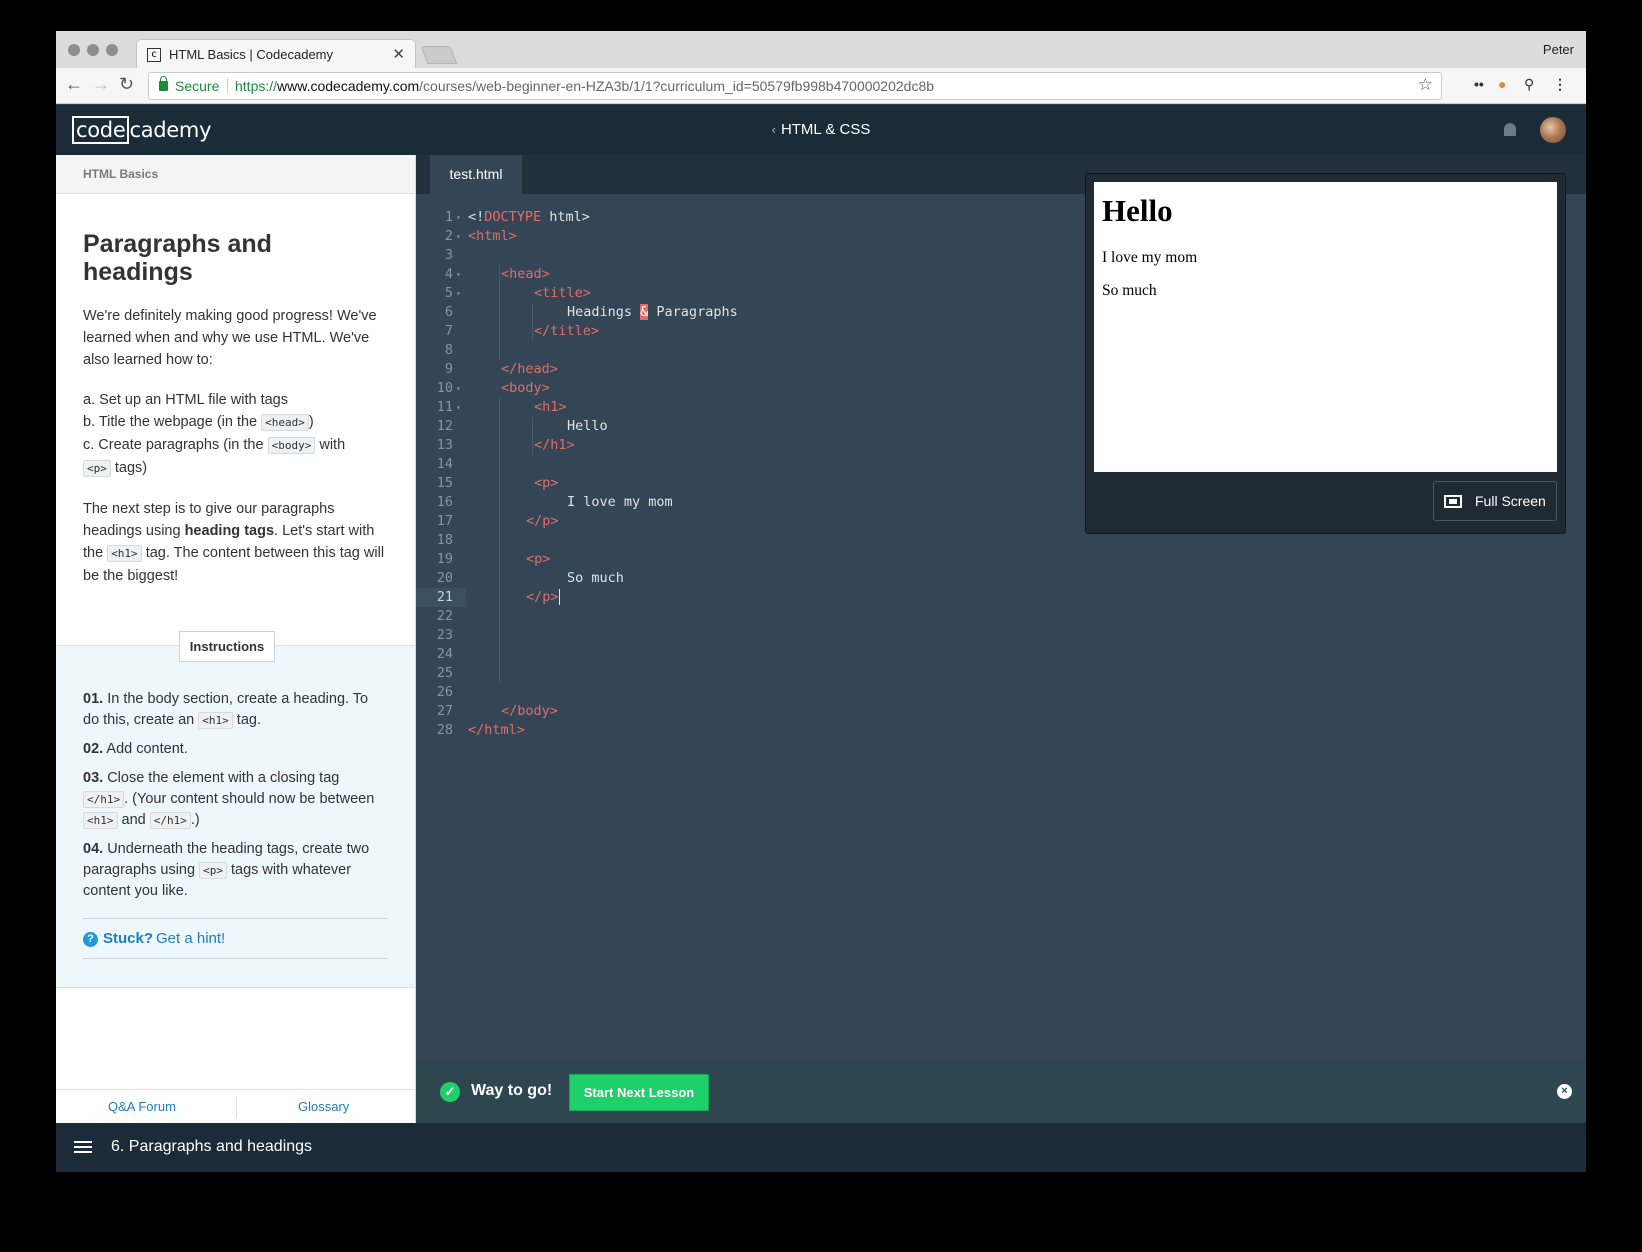 This screenshot has height=1252, width=1642. What do you see at coordinates (1495, 501) in the screenshot?
I see `full-screen-button: Full Screen` at bounding box center [1495, 501].